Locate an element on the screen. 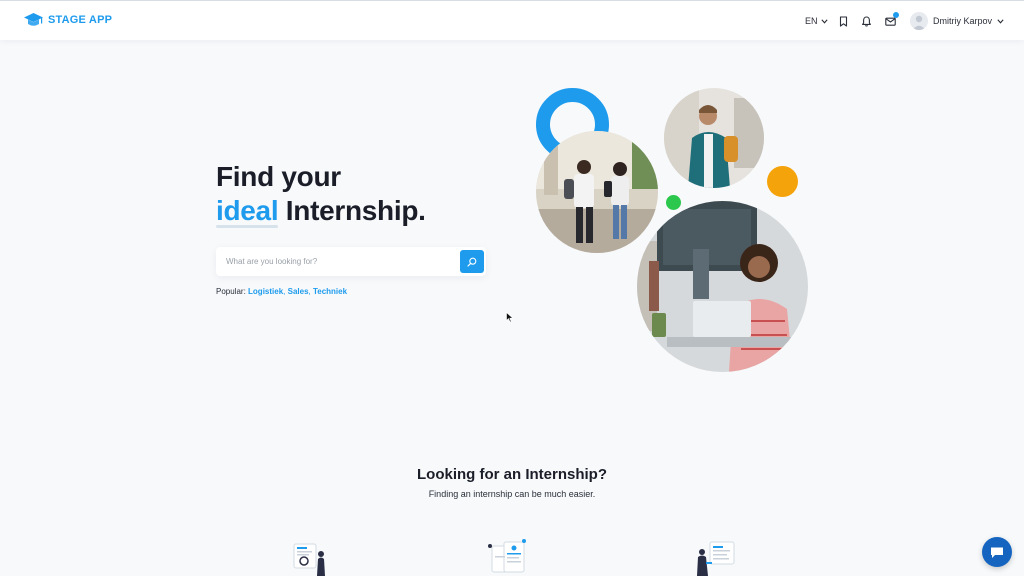 The width and height of the screenshot is (1024, 576). user-icon is located at coordinates (919, 22).